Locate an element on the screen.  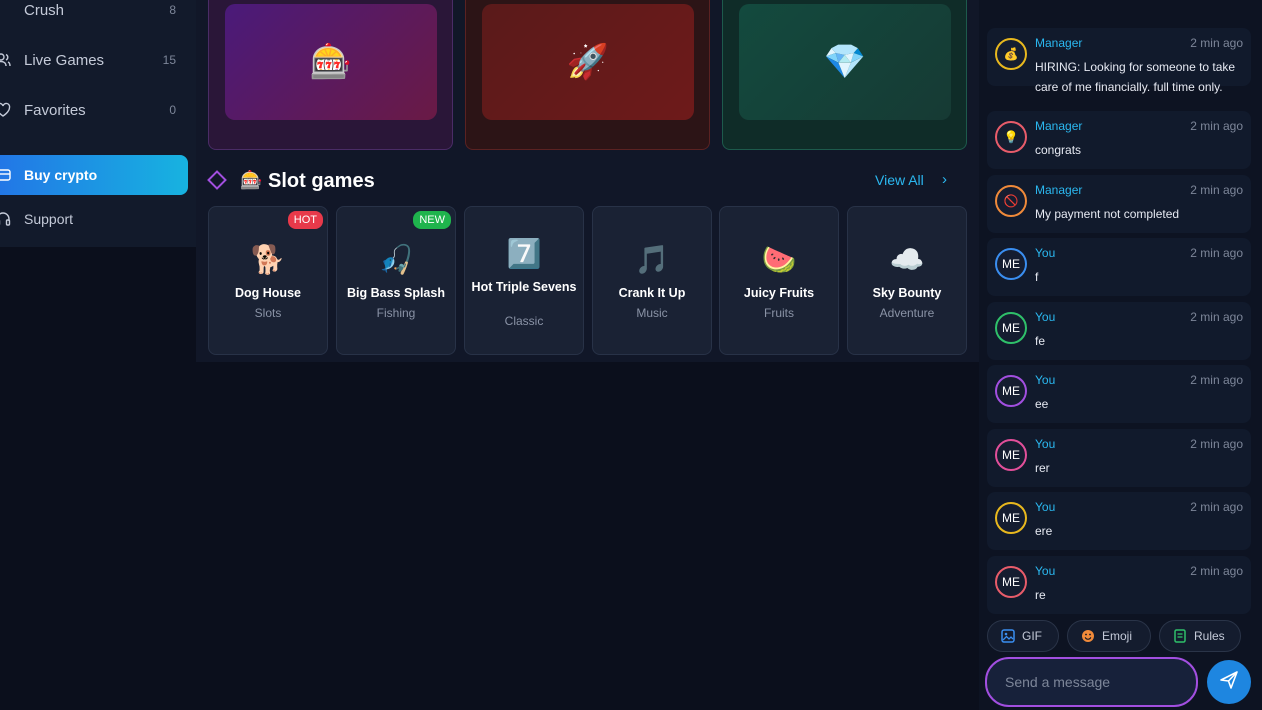
message-text: f is located at coordinates (1037, 277).